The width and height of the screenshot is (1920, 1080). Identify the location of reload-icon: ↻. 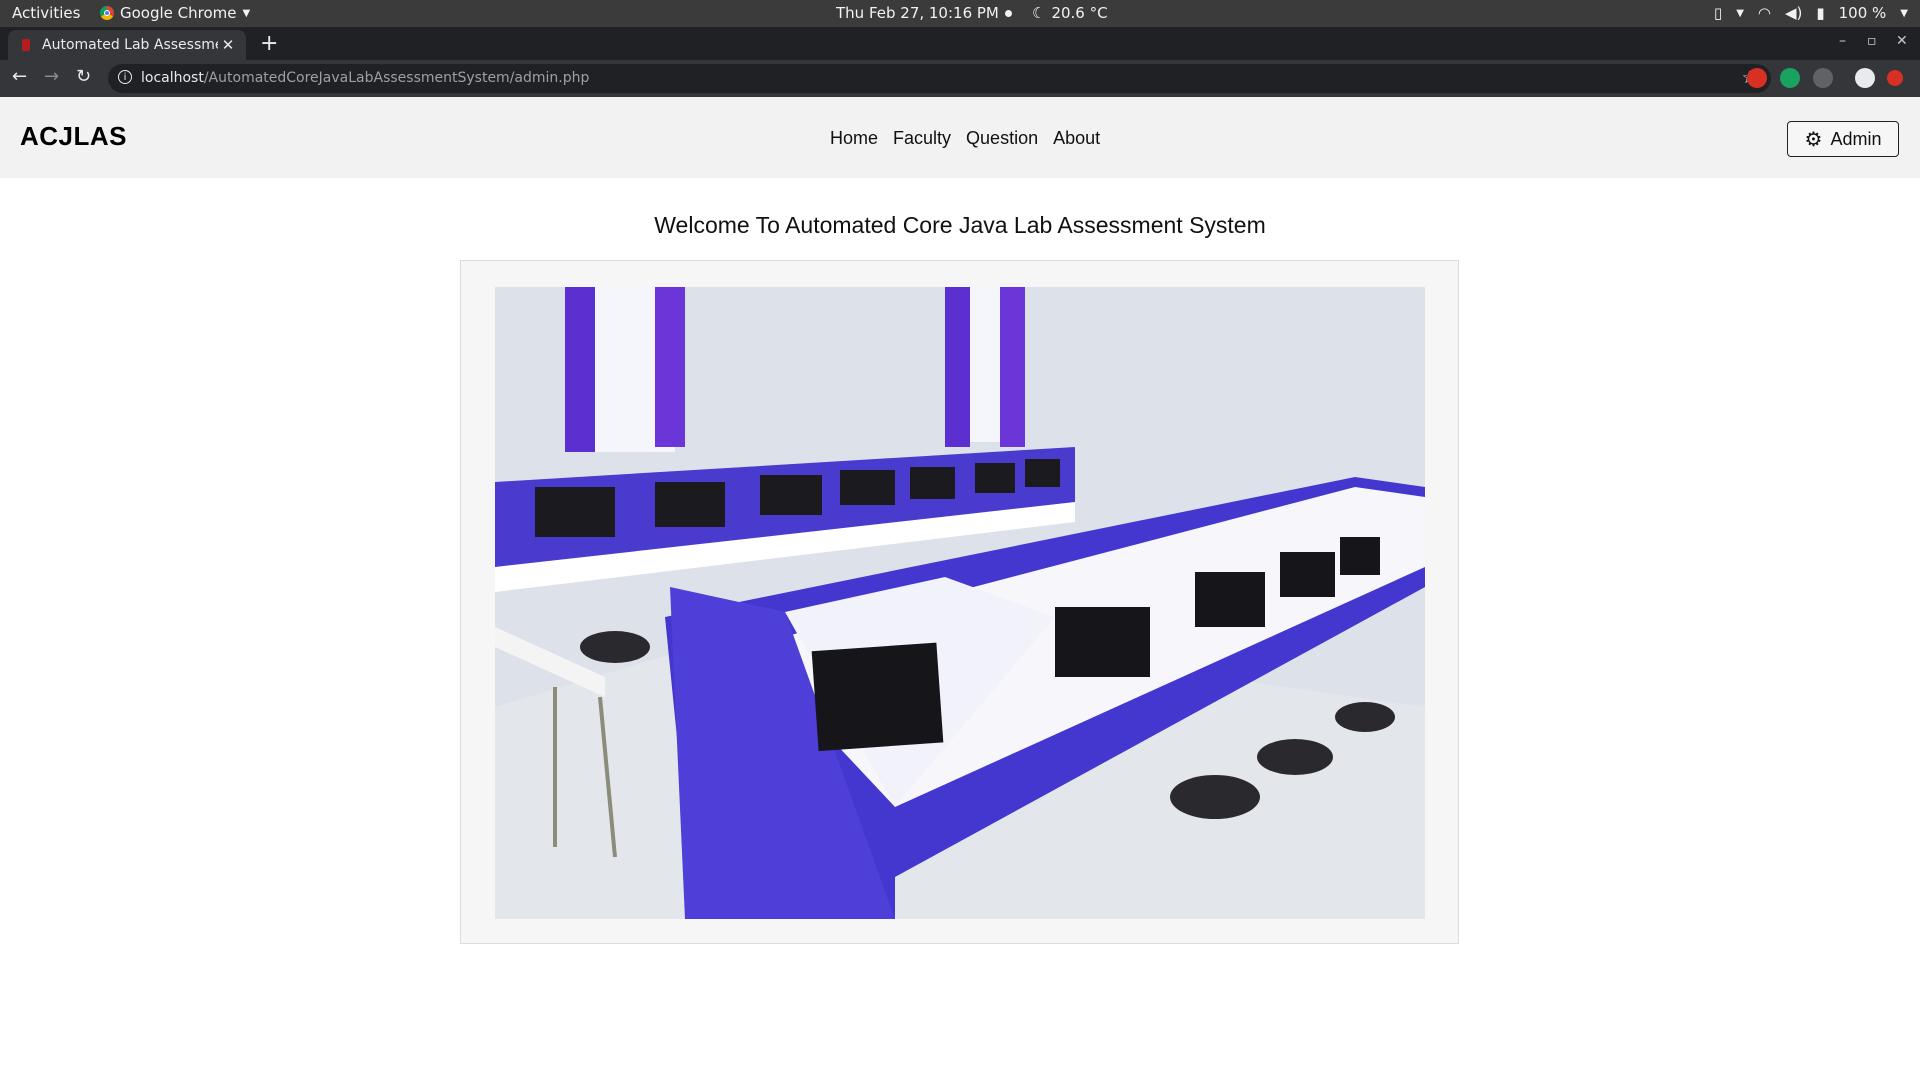
(83, 76).